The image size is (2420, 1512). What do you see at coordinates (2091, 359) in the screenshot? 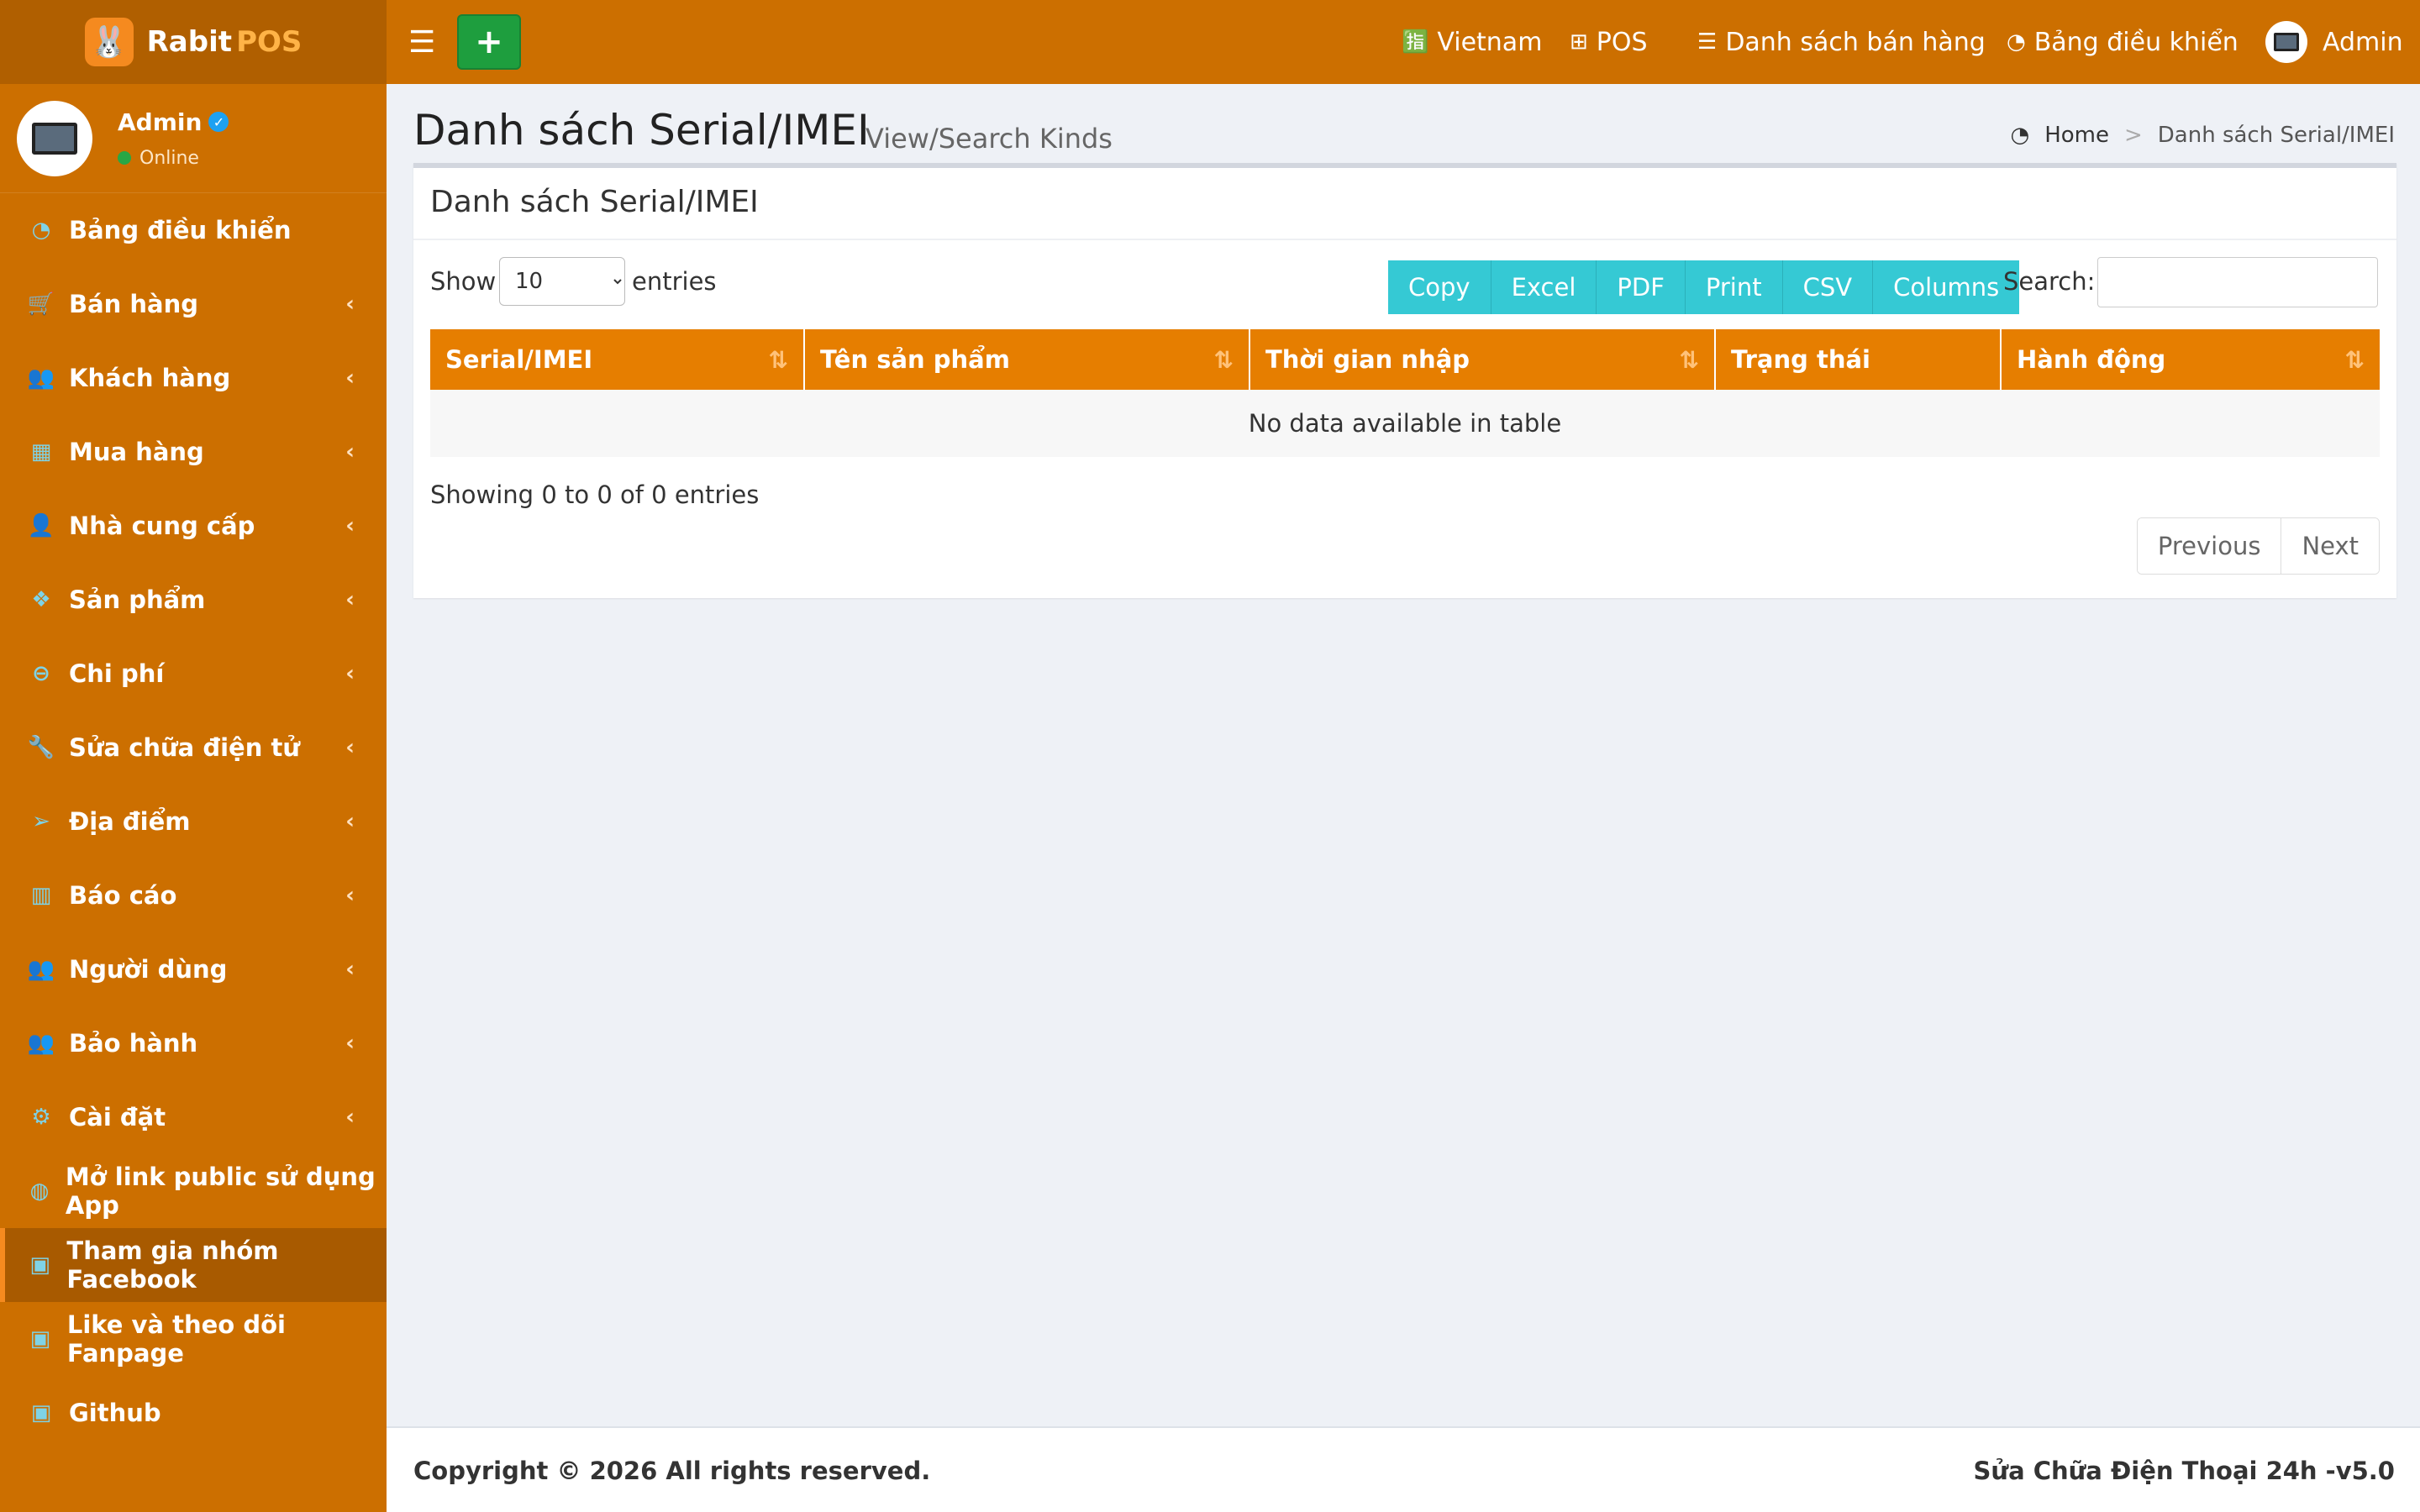
I see `column-header-label: Hành động` at bounding box center [2091, 359].